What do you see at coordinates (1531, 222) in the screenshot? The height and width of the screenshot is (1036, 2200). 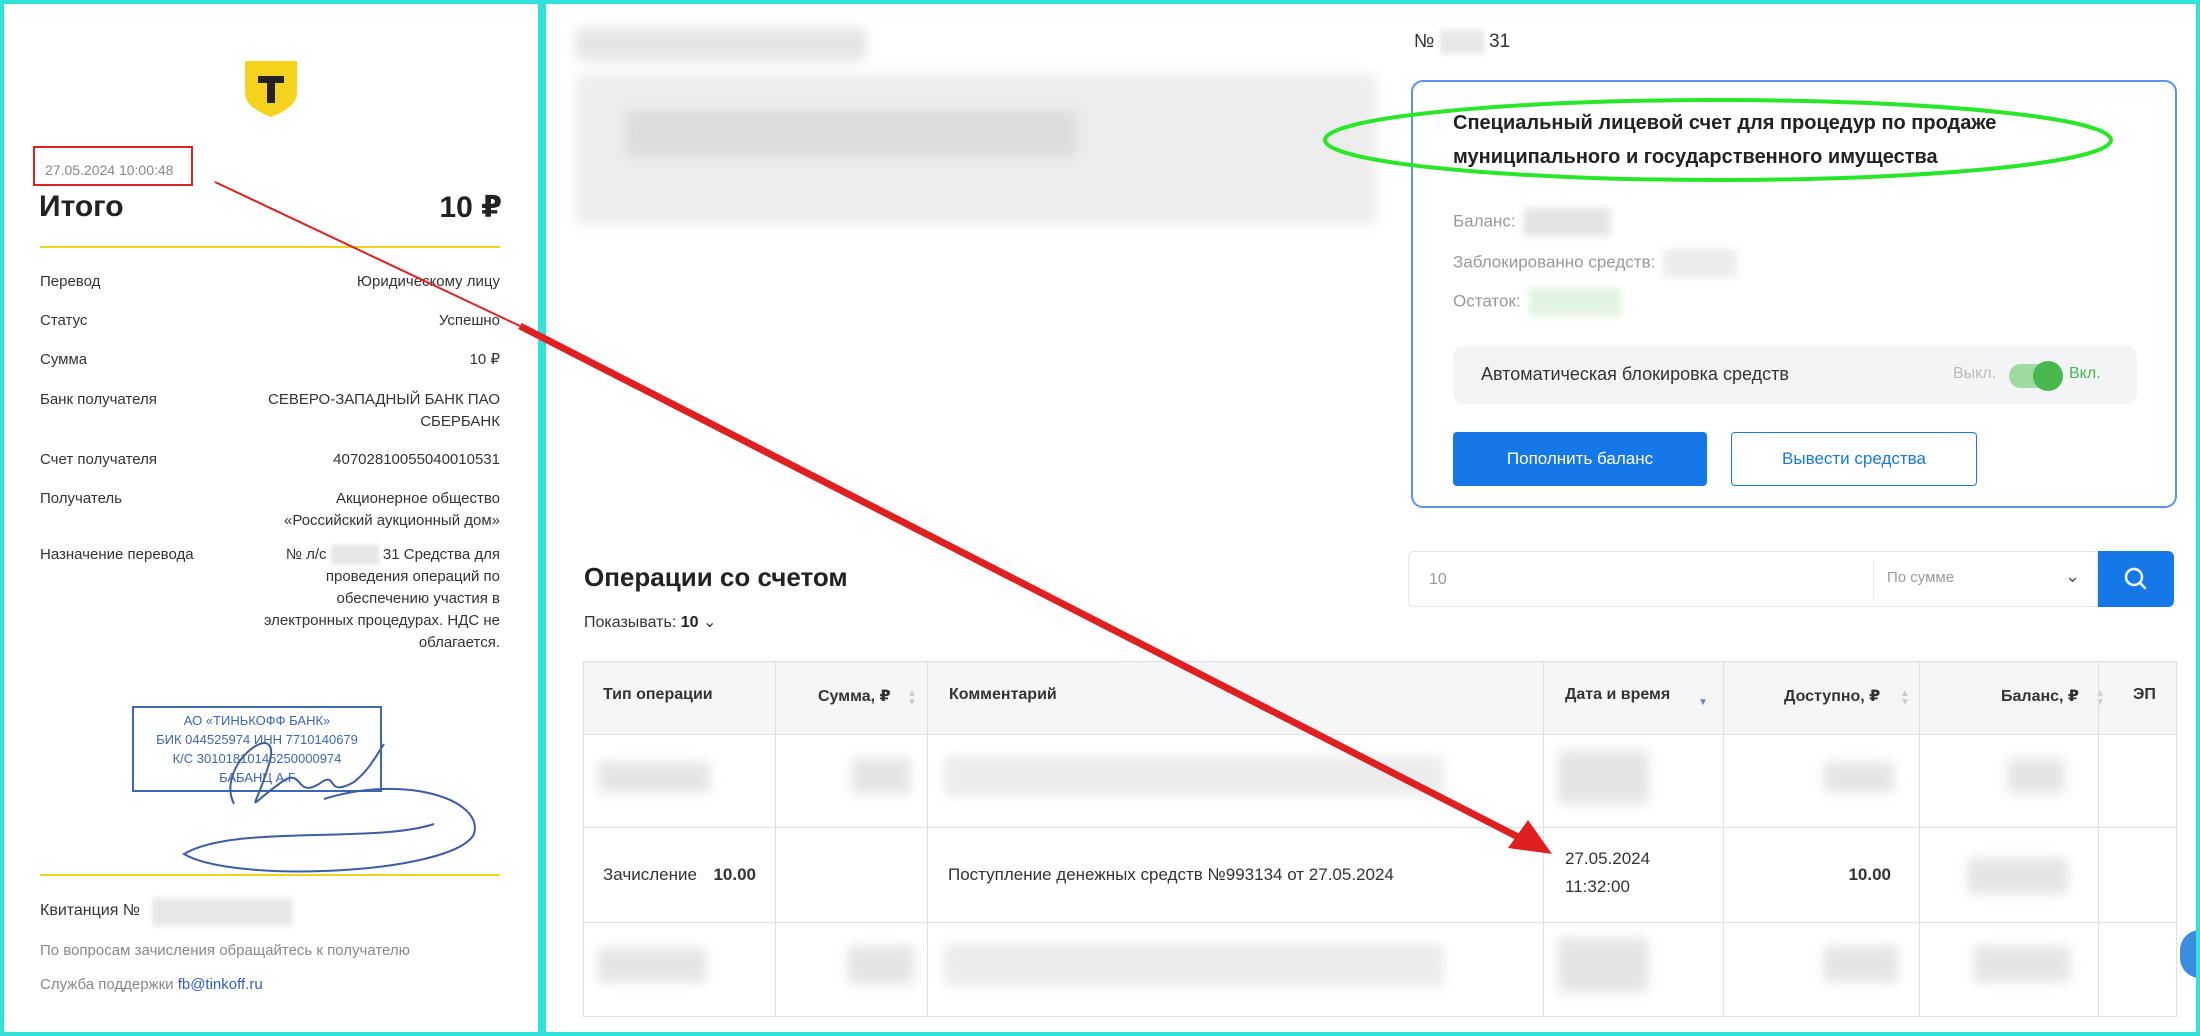 I see `balance-stat: Баланс:` at bounding box center [1531, 222].